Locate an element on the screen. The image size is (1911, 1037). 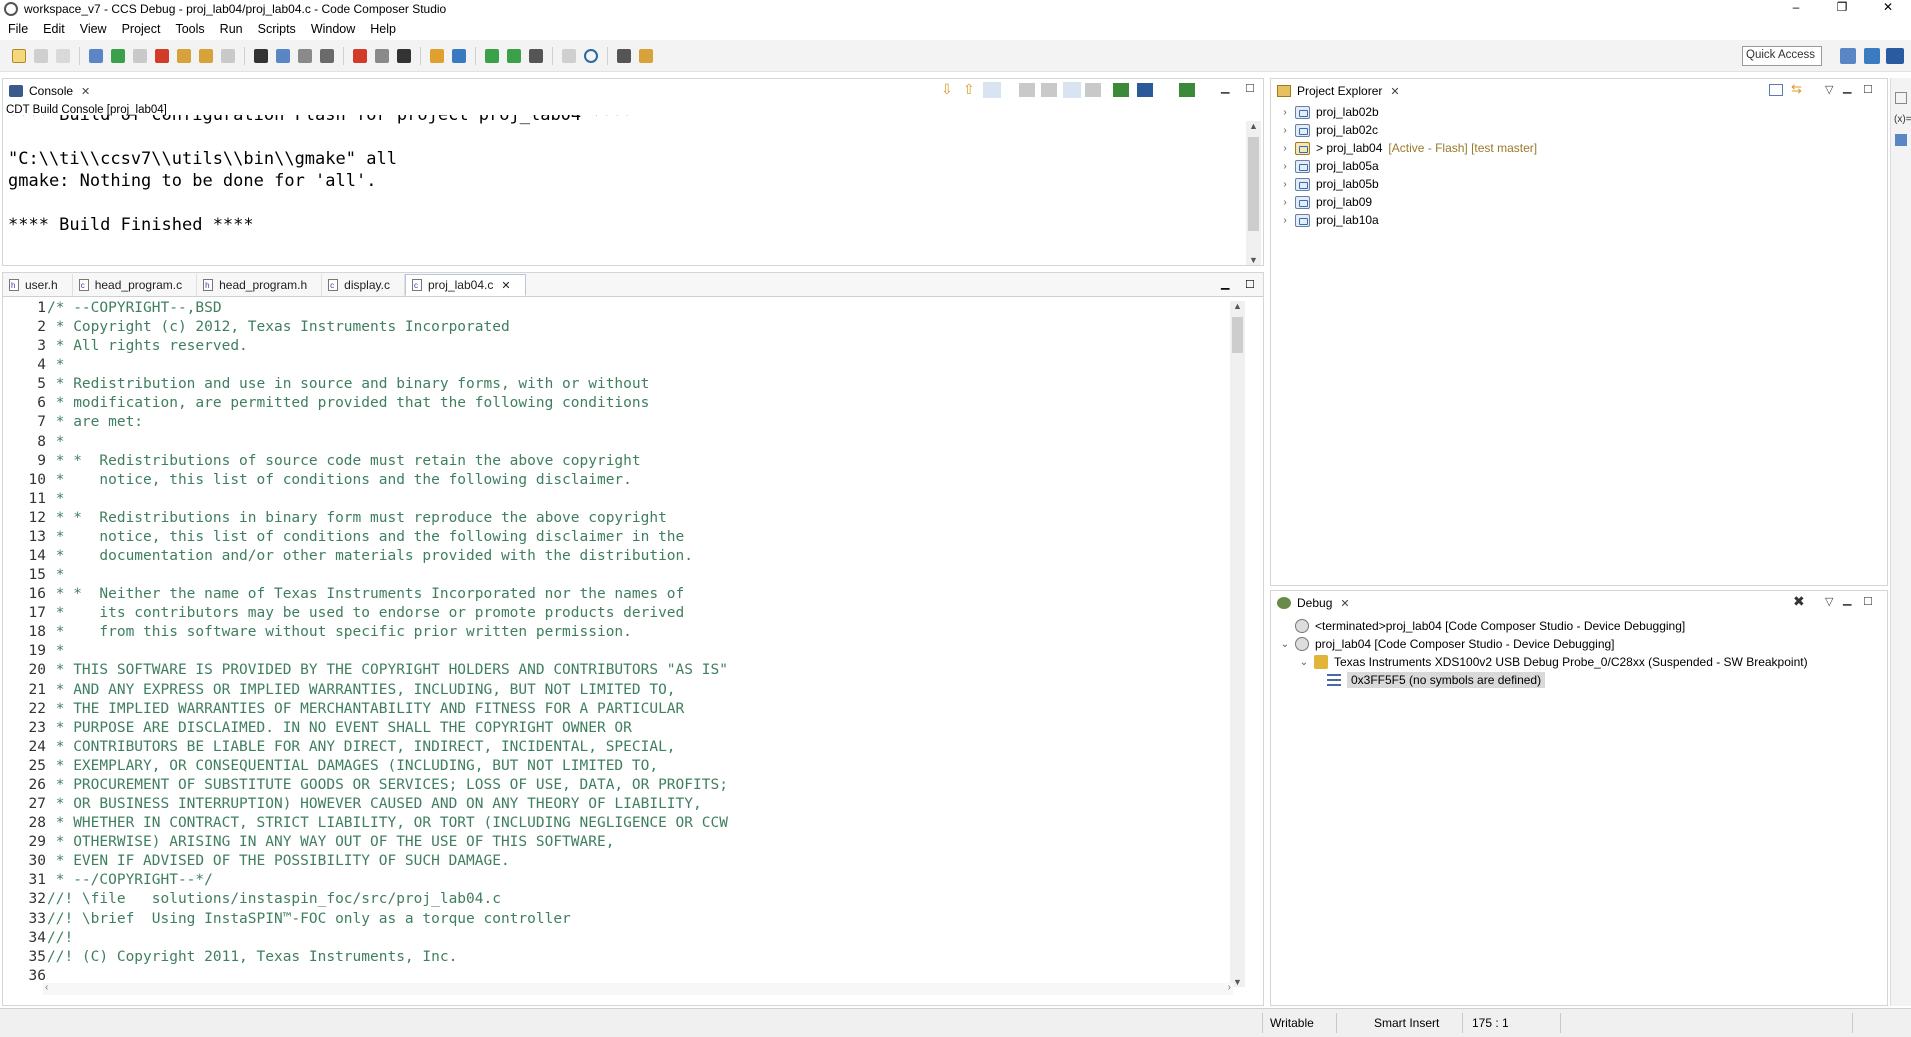
save-icon is located at coordinates (41, 55).